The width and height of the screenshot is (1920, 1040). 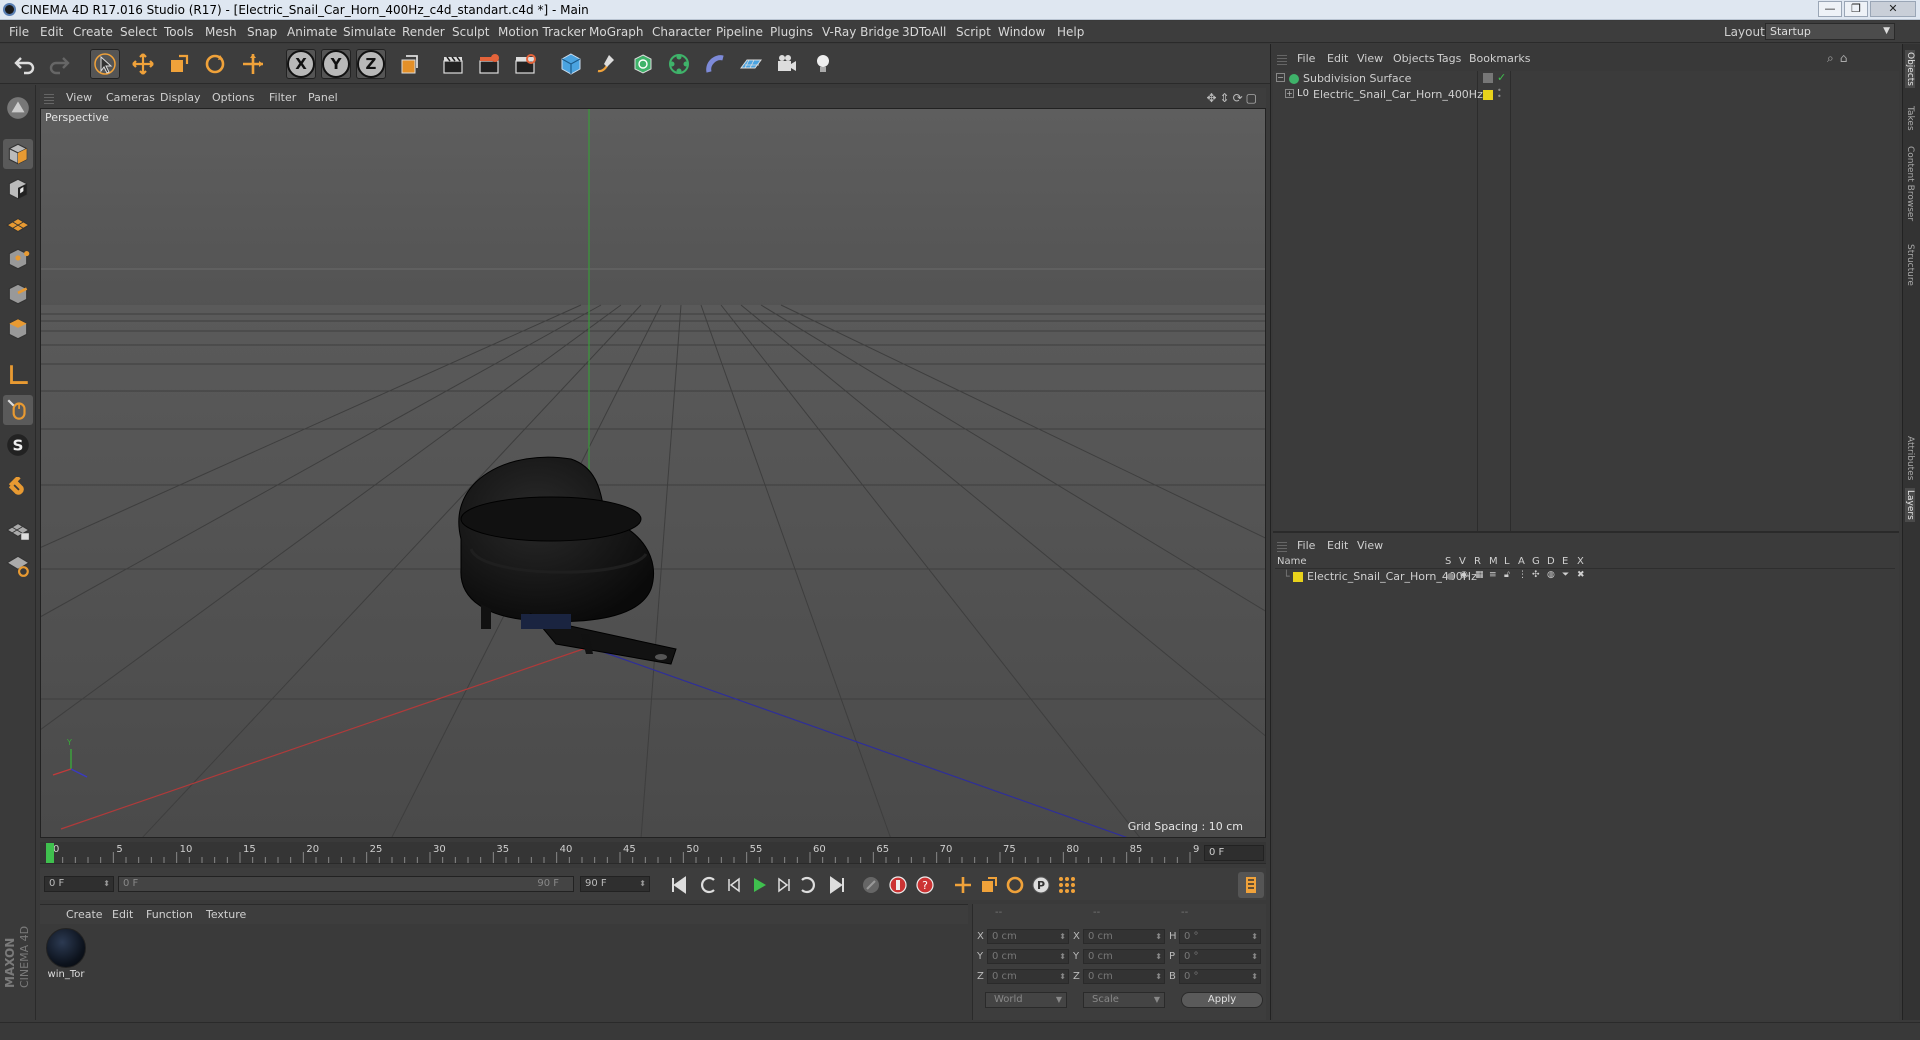 What do you see at coordinates (1493, 575) in the screenshot?
I see `manager-icon: ≡` at bounding box center [1493, 575].